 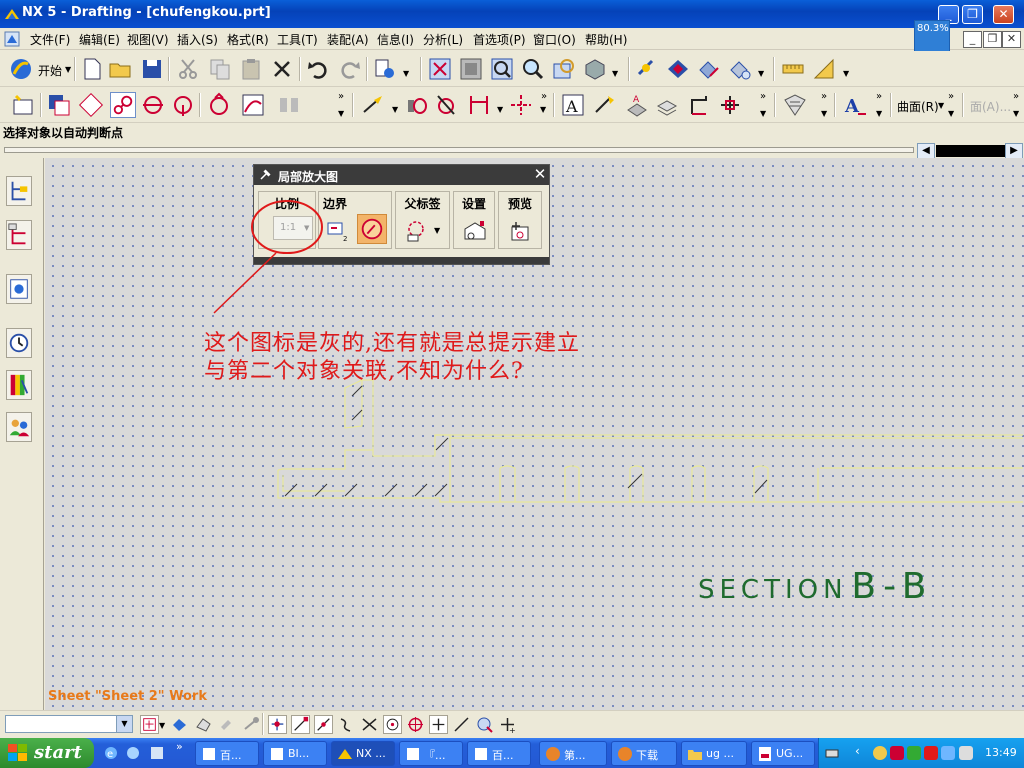 What do you see at coordinates (897, 753) in the screenshot?
I see `antivirus-tray-icon` at bounding box center [897, 753].